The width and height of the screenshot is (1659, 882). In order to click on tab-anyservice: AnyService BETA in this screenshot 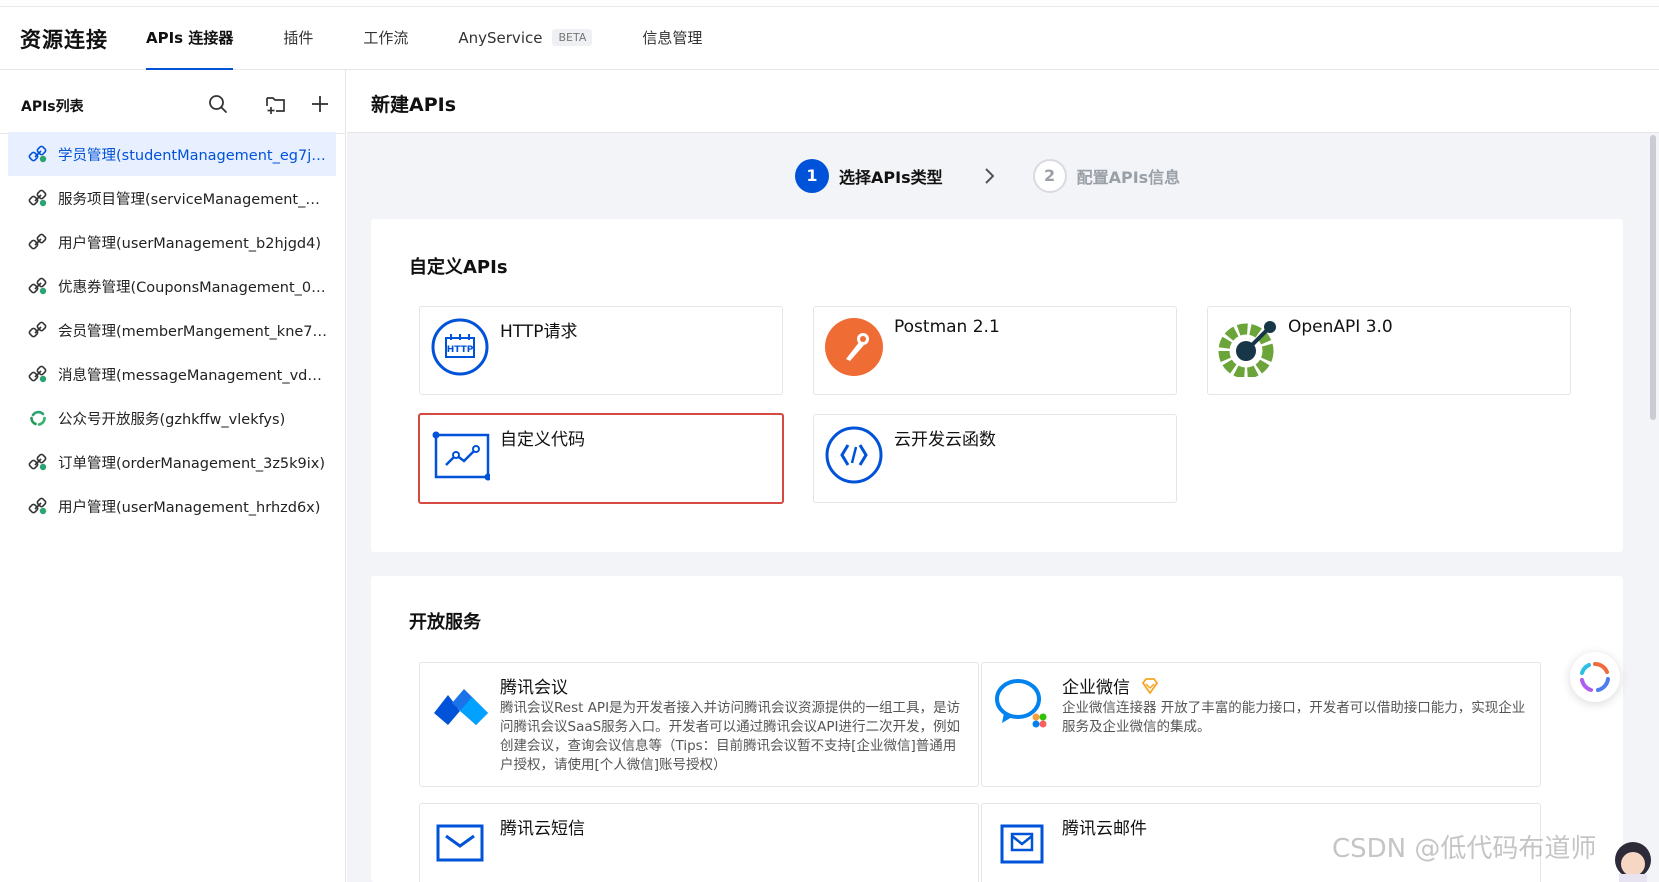, I will do `click(525, 35)`.